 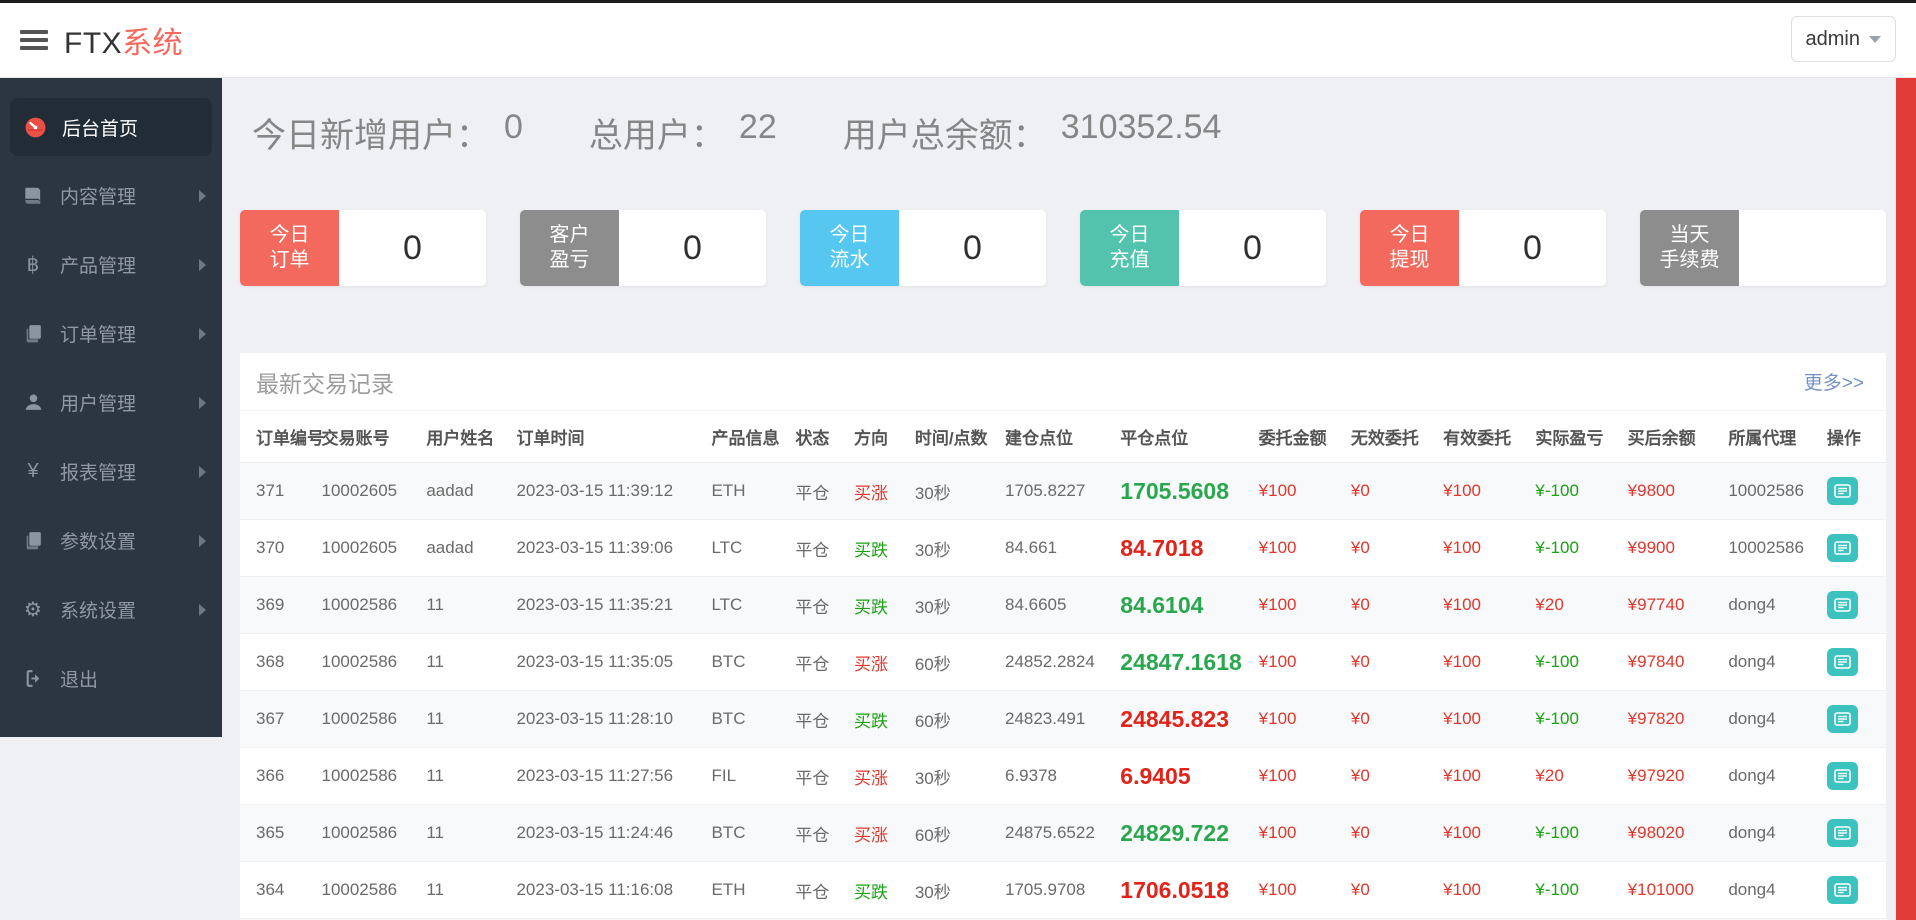 What do you see at coordinates (1391, 437) in the screenshot?
I see `col-invalid-entrust: 无效委托` at bounding box center [1391, 437].